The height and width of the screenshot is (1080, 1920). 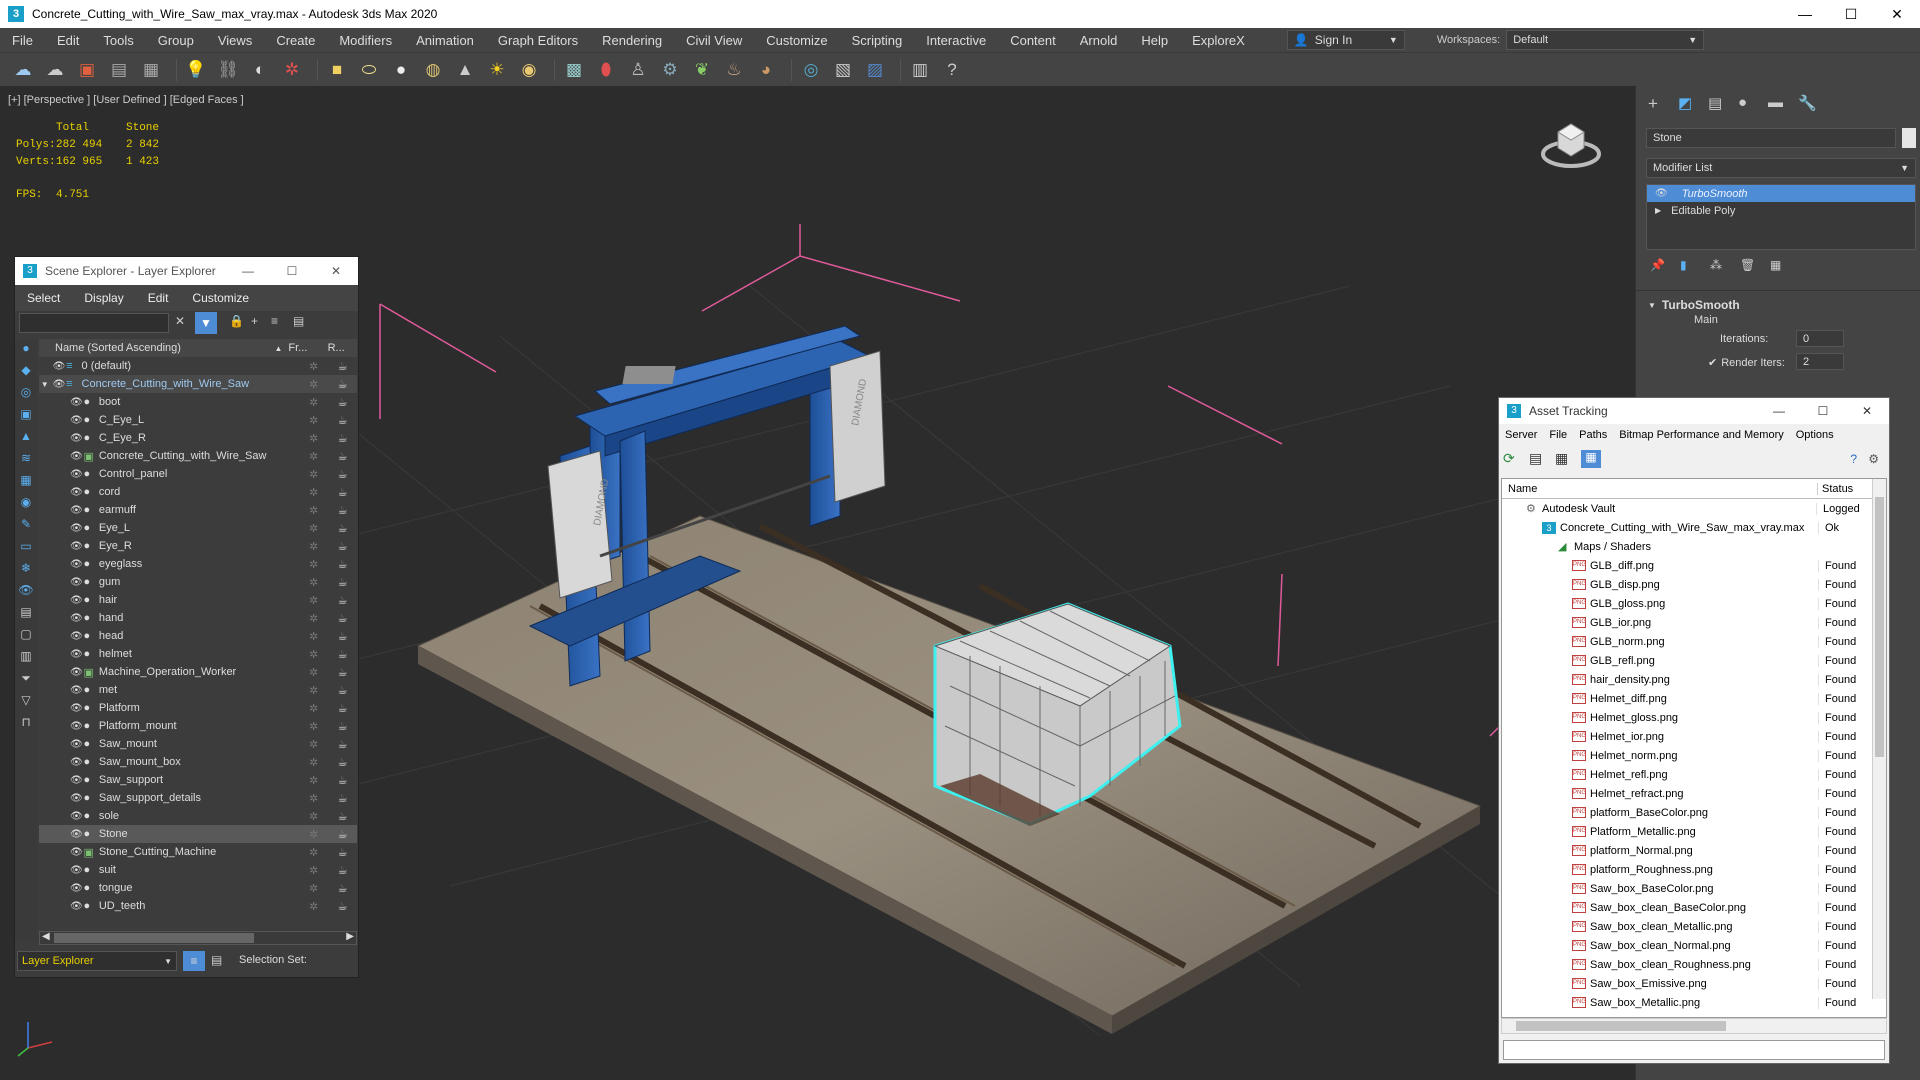 What do you see at coordinates (198, 654) in the screenshot?
I see `scene-tree-row: 👁 ● helmet ✲ ☕` at bounding box center [198, 654].